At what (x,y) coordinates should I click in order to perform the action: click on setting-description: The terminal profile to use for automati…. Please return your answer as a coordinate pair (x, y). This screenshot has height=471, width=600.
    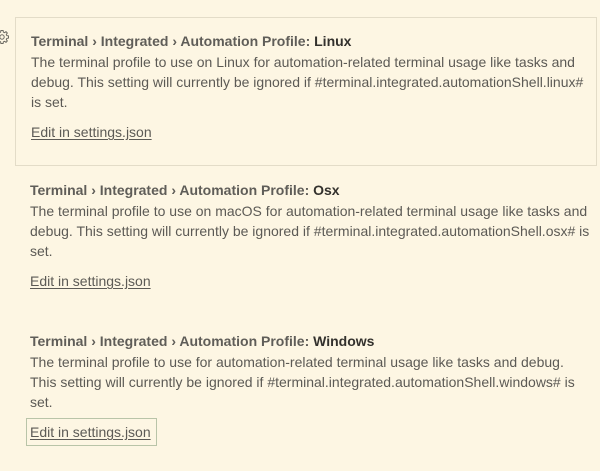
    Looking at the image, I should click on (302, 382).